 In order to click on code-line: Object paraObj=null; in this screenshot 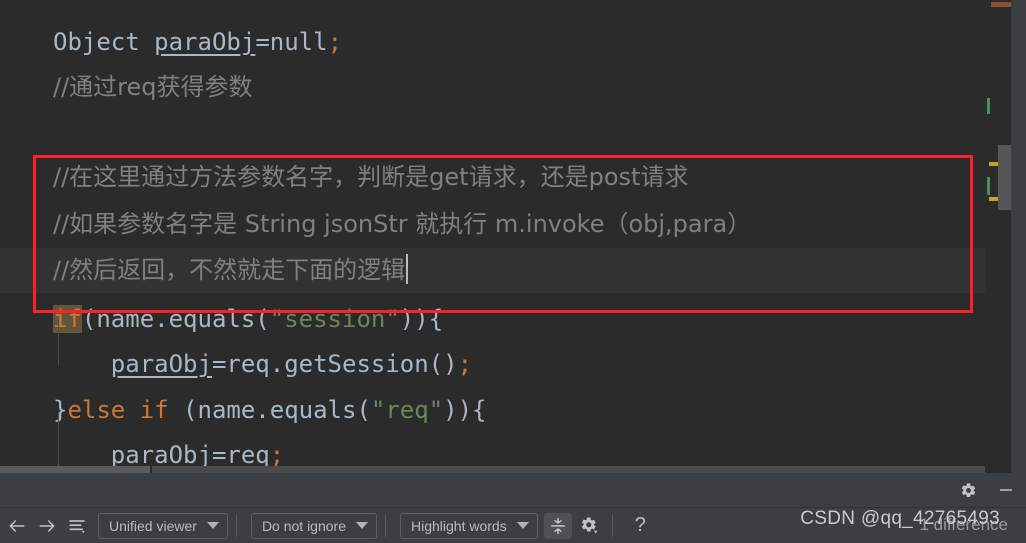, I will do `click(492, 42)`.